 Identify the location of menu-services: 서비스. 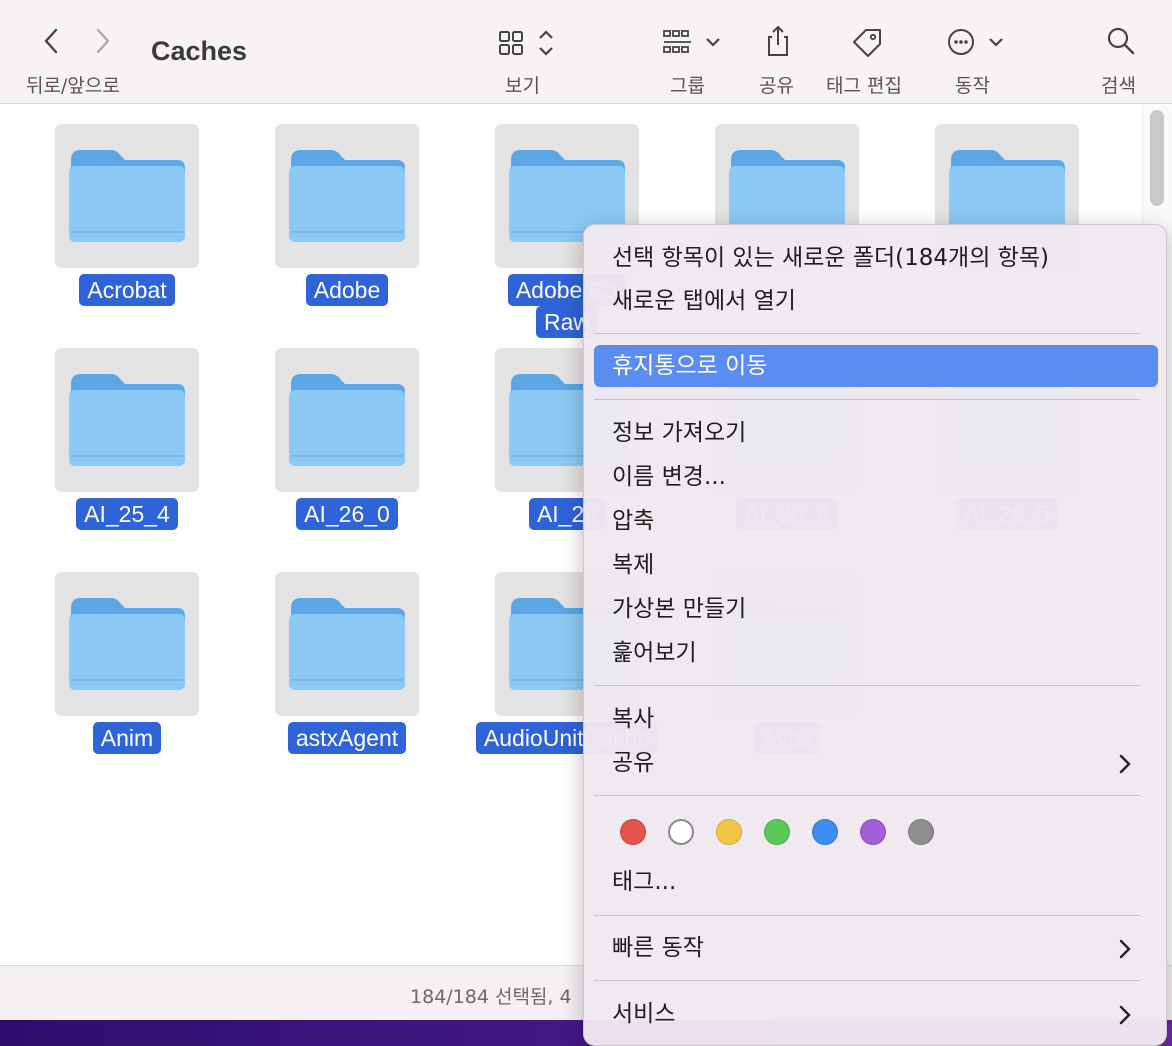
(876, 1014).